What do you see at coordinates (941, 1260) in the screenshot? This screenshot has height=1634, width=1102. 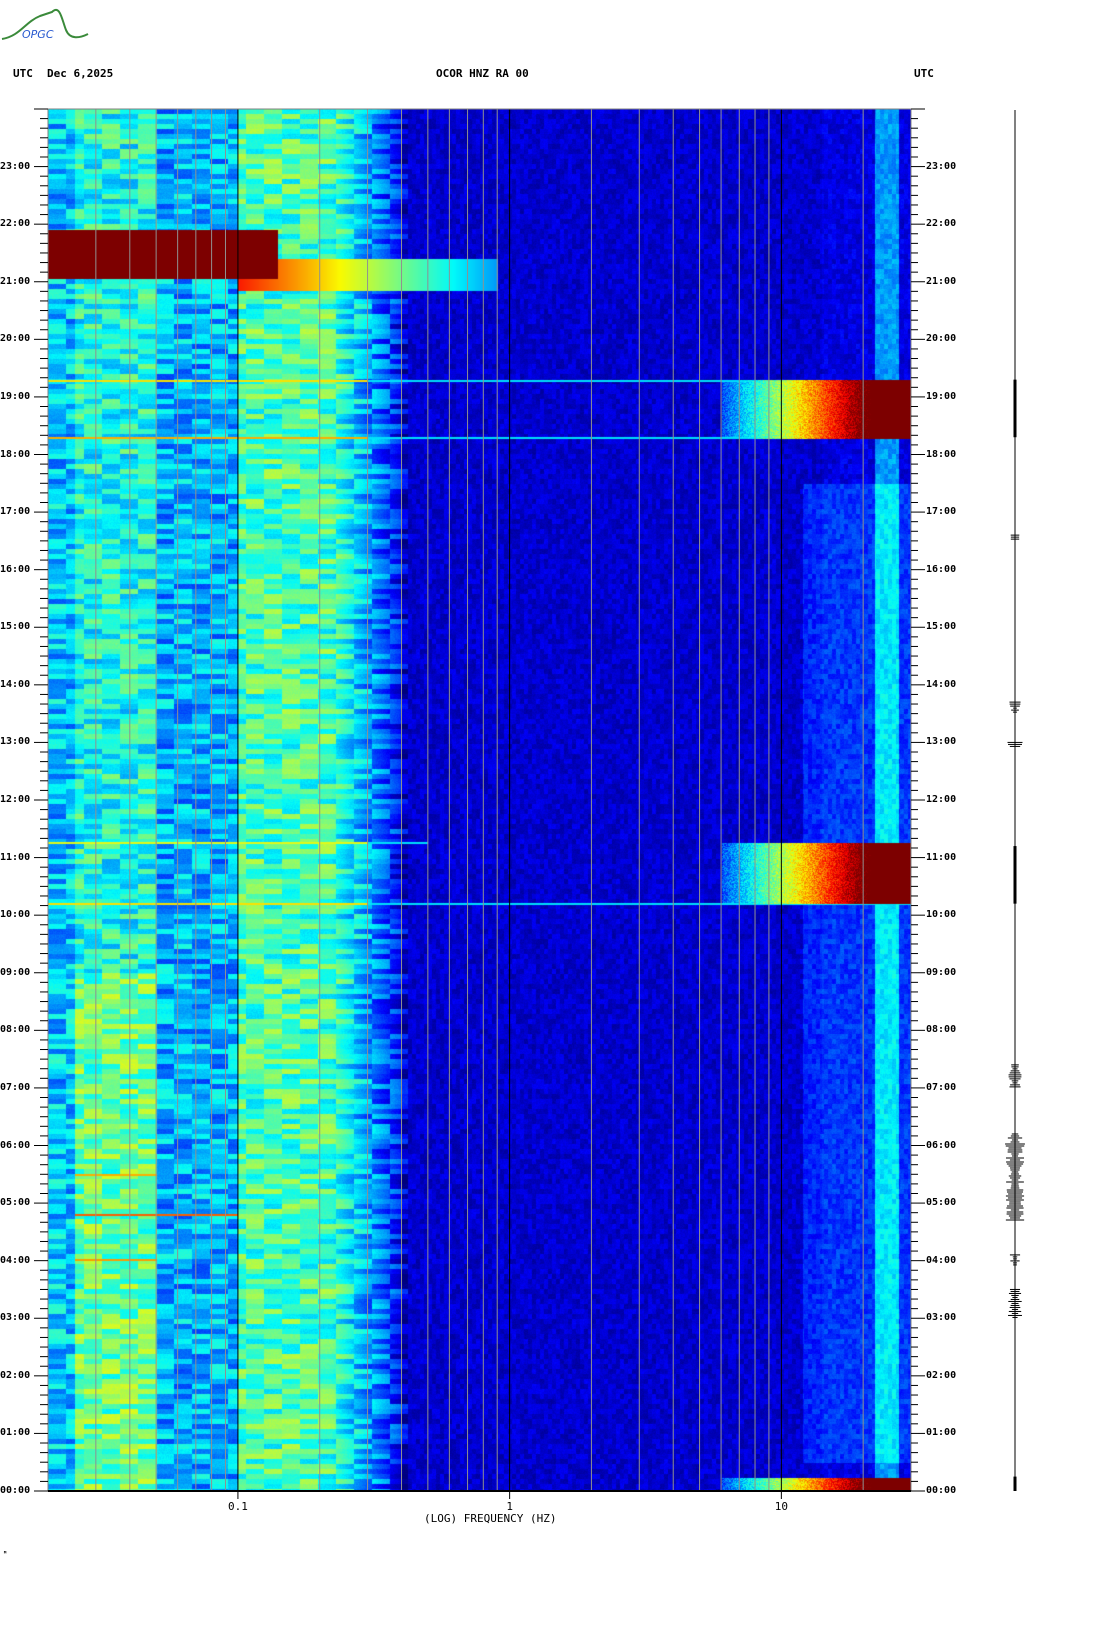 I see `y-tick-label-right: 04:00` at bounding box center [941, 1260].